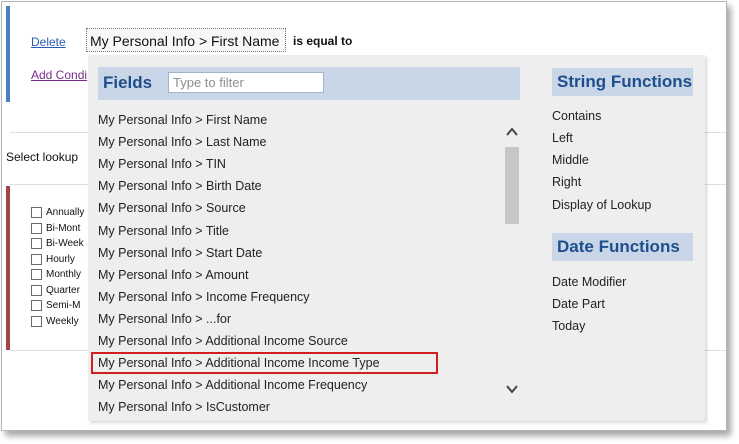  What do you see at coordinates (128, 82) in the screenshot?
I see `fields-title: Fields` at bounding box center [128, 82].